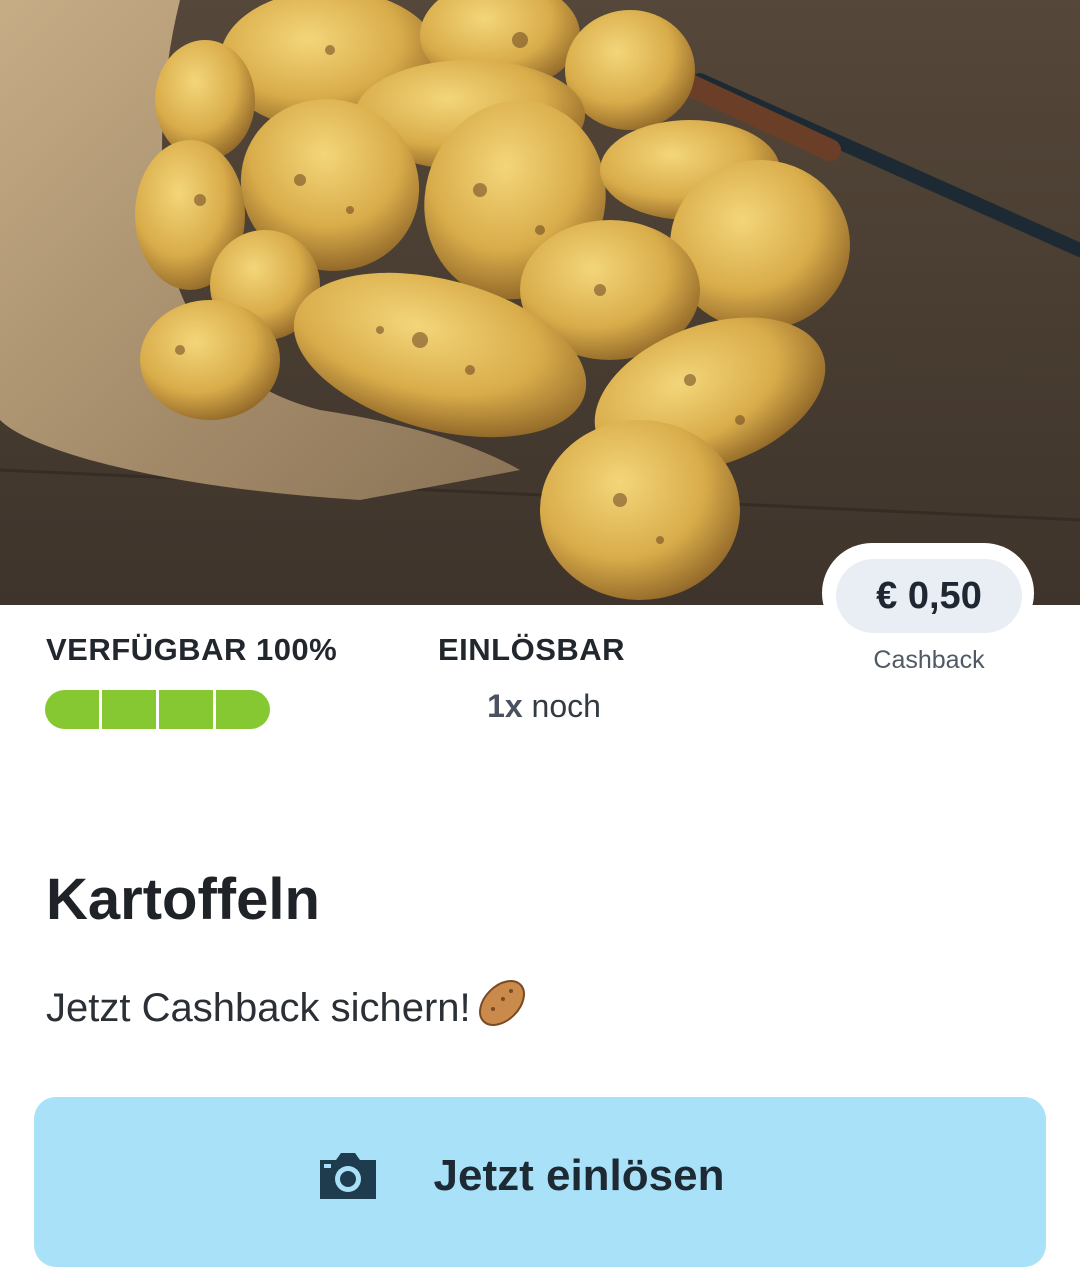 This screenshot has width=1080, height=1267. What do you see at coordinates (929, 596) in the screenshot?
I see `cashback-amount: € 0,50` at bounding box center [929, 596].